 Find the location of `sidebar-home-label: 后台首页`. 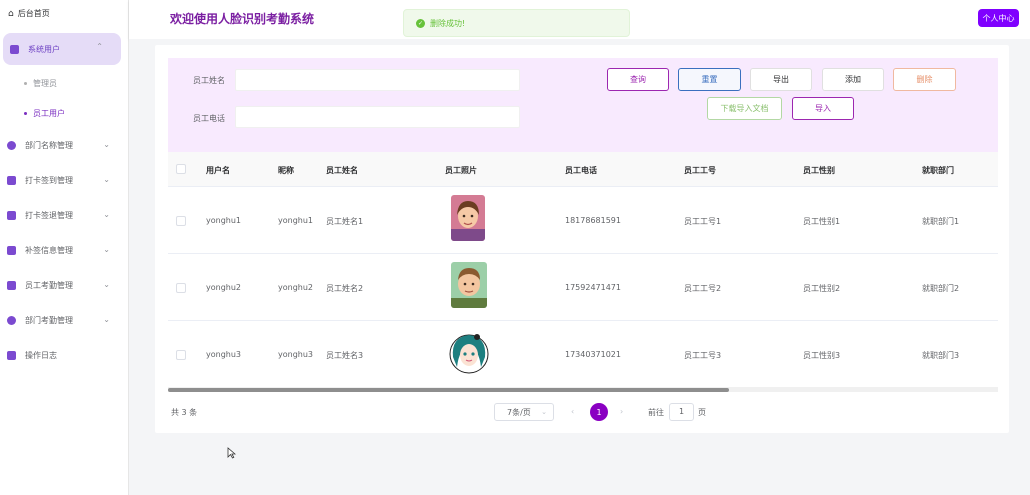

sidebar-home-label: 后台首页 is located at coordinates (33, 13).